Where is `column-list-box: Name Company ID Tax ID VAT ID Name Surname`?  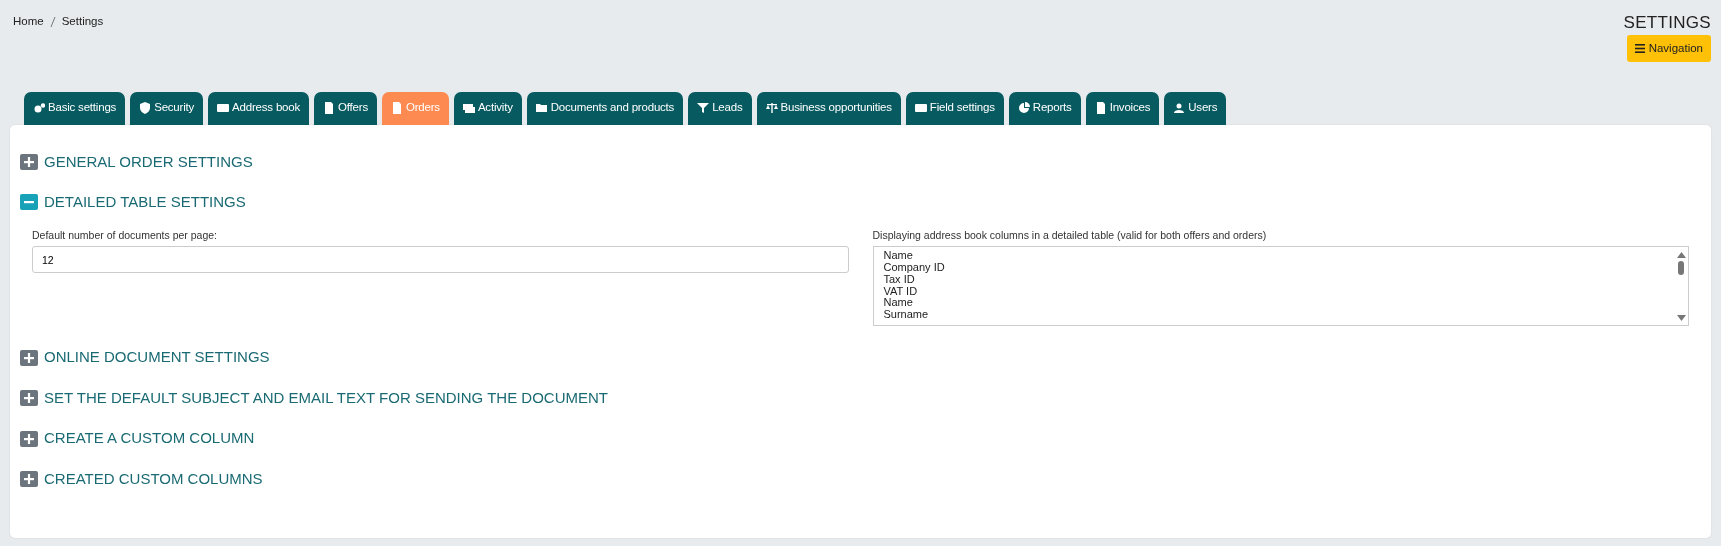 column-list-box: Name Company ID Tax ID VAT ID Name Surname is located at coordinates (1280, 286).